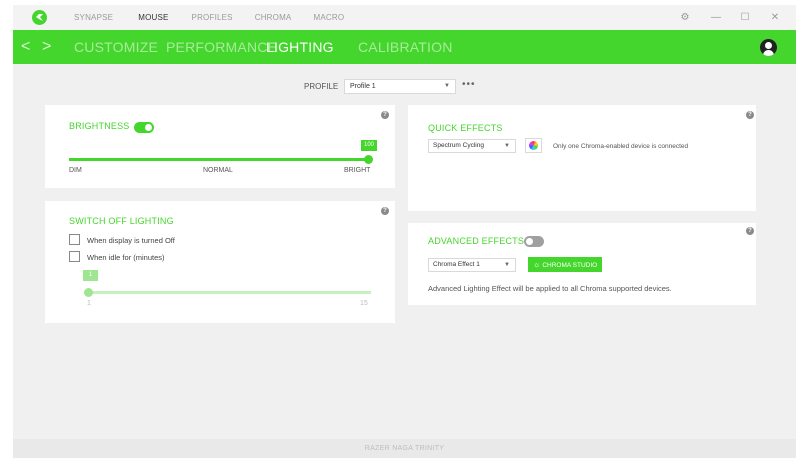 The image size is (796, 464). What do you see at coordinates (131, 240) in the screenshot?
I see `display-off-label: When display is turned Off` at bounding box center [131, 240].